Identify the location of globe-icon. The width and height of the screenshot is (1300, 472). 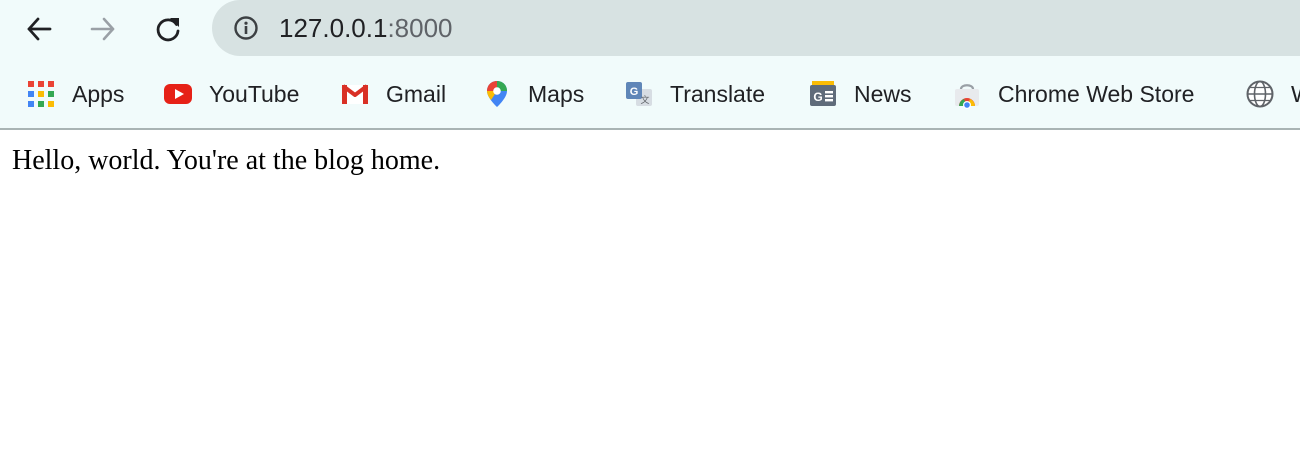
(1260, 94).